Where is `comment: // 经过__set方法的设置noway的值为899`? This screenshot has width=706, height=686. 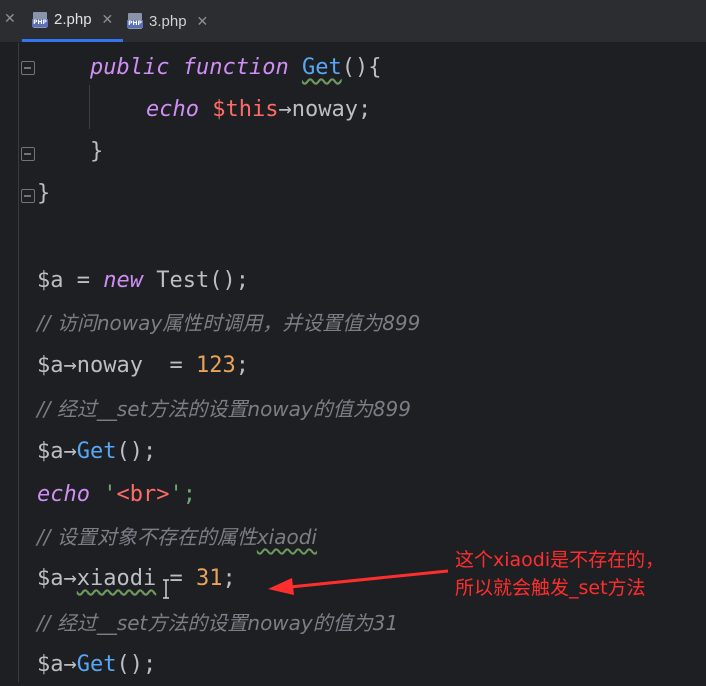 comment: // 经过__set方法的设置noway的值为899 is located at coordinates (224, 409).